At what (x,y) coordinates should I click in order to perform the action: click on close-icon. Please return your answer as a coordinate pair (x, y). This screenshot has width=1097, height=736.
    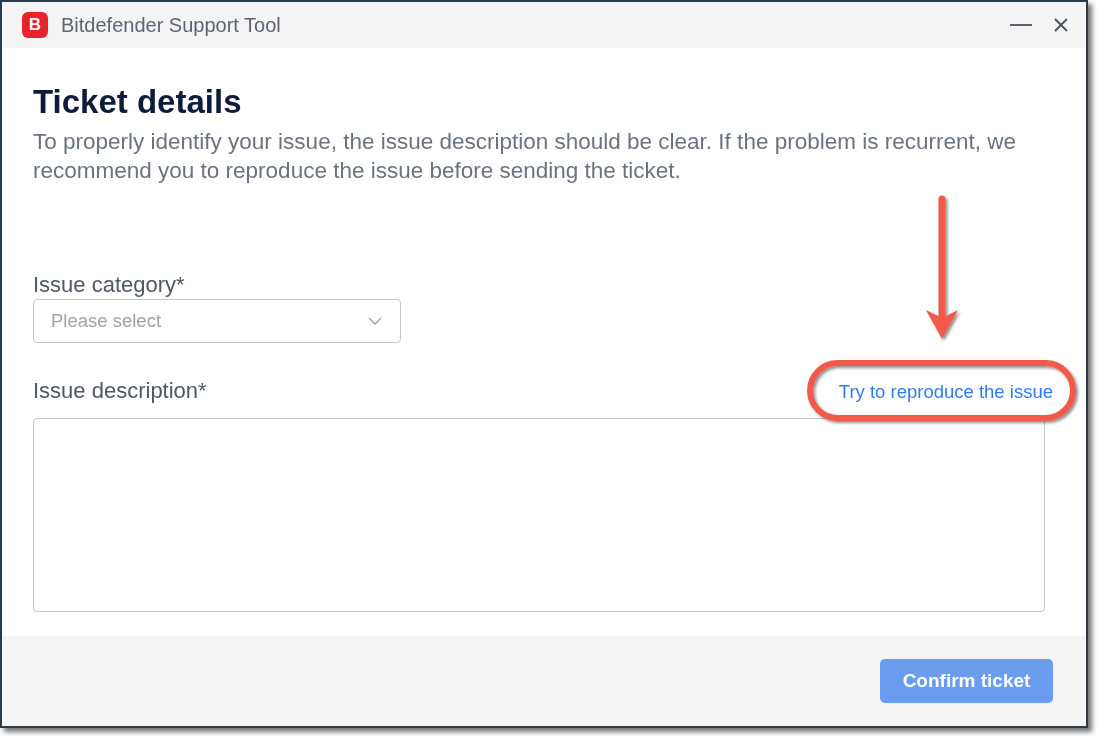
    Looking at the image, I should click on (1061, 25).